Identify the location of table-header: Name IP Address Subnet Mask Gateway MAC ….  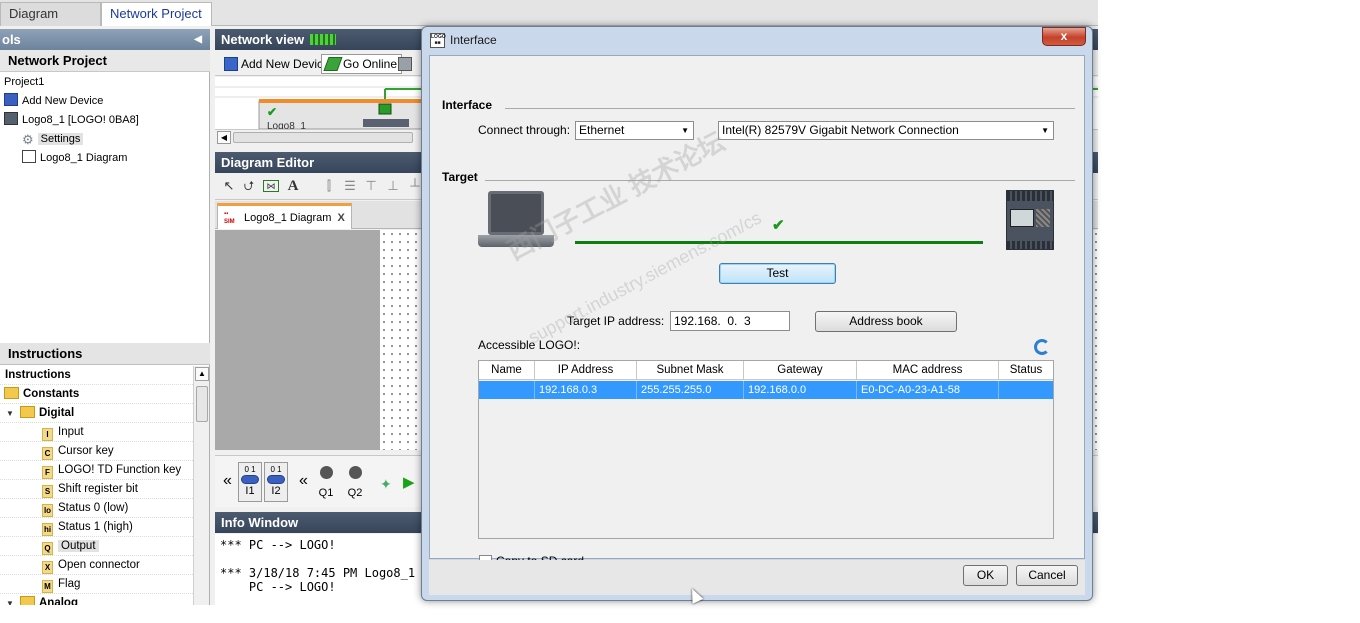
(766, 370).